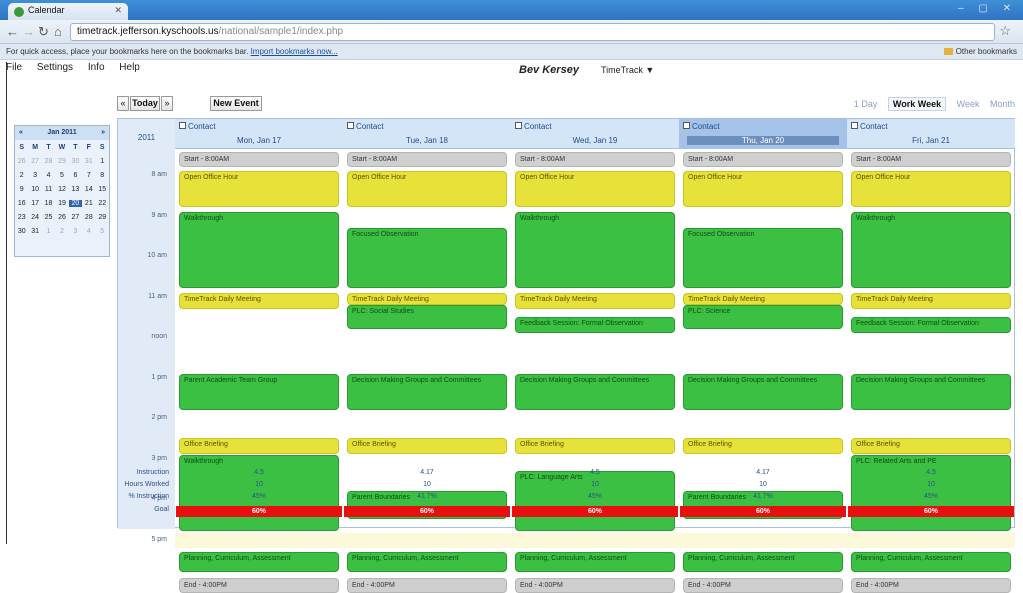  What do you see at coordinates (55, 67) in the screenshot?
I see `menu-settings: Settings` at bounding box center [55, 67].